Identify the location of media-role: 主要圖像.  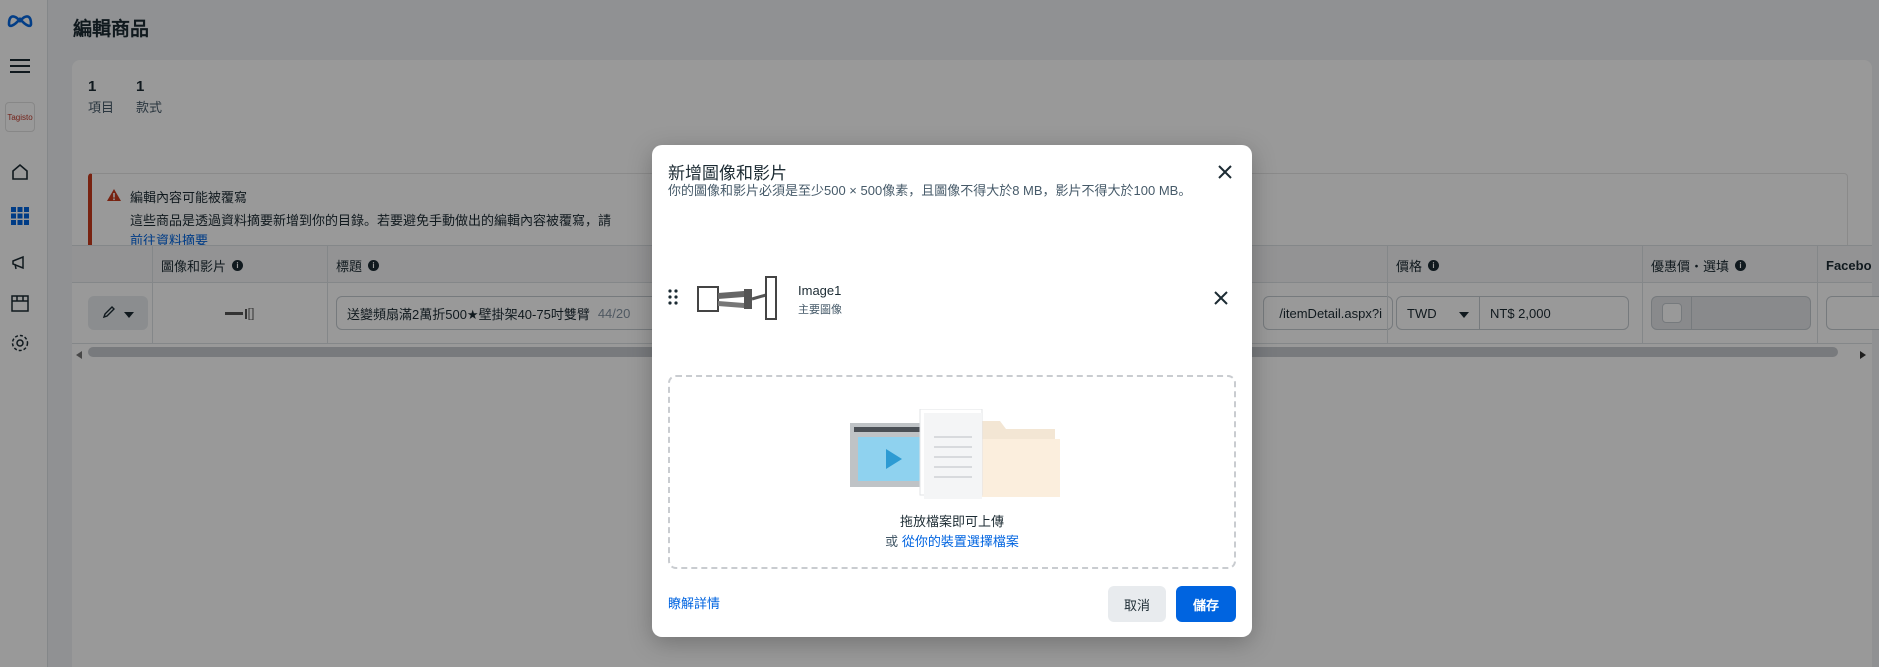
(820, 310).